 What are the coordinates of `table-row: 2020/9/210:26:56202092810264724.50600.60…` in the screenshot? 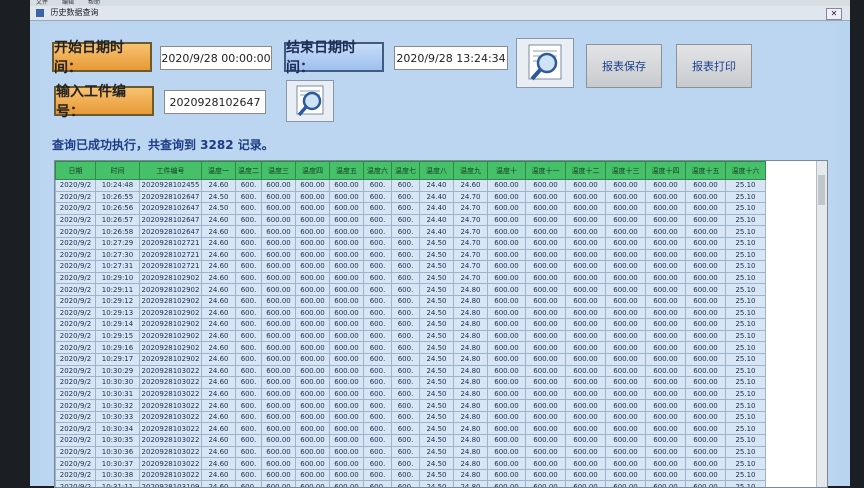 It's located at (411, 209).